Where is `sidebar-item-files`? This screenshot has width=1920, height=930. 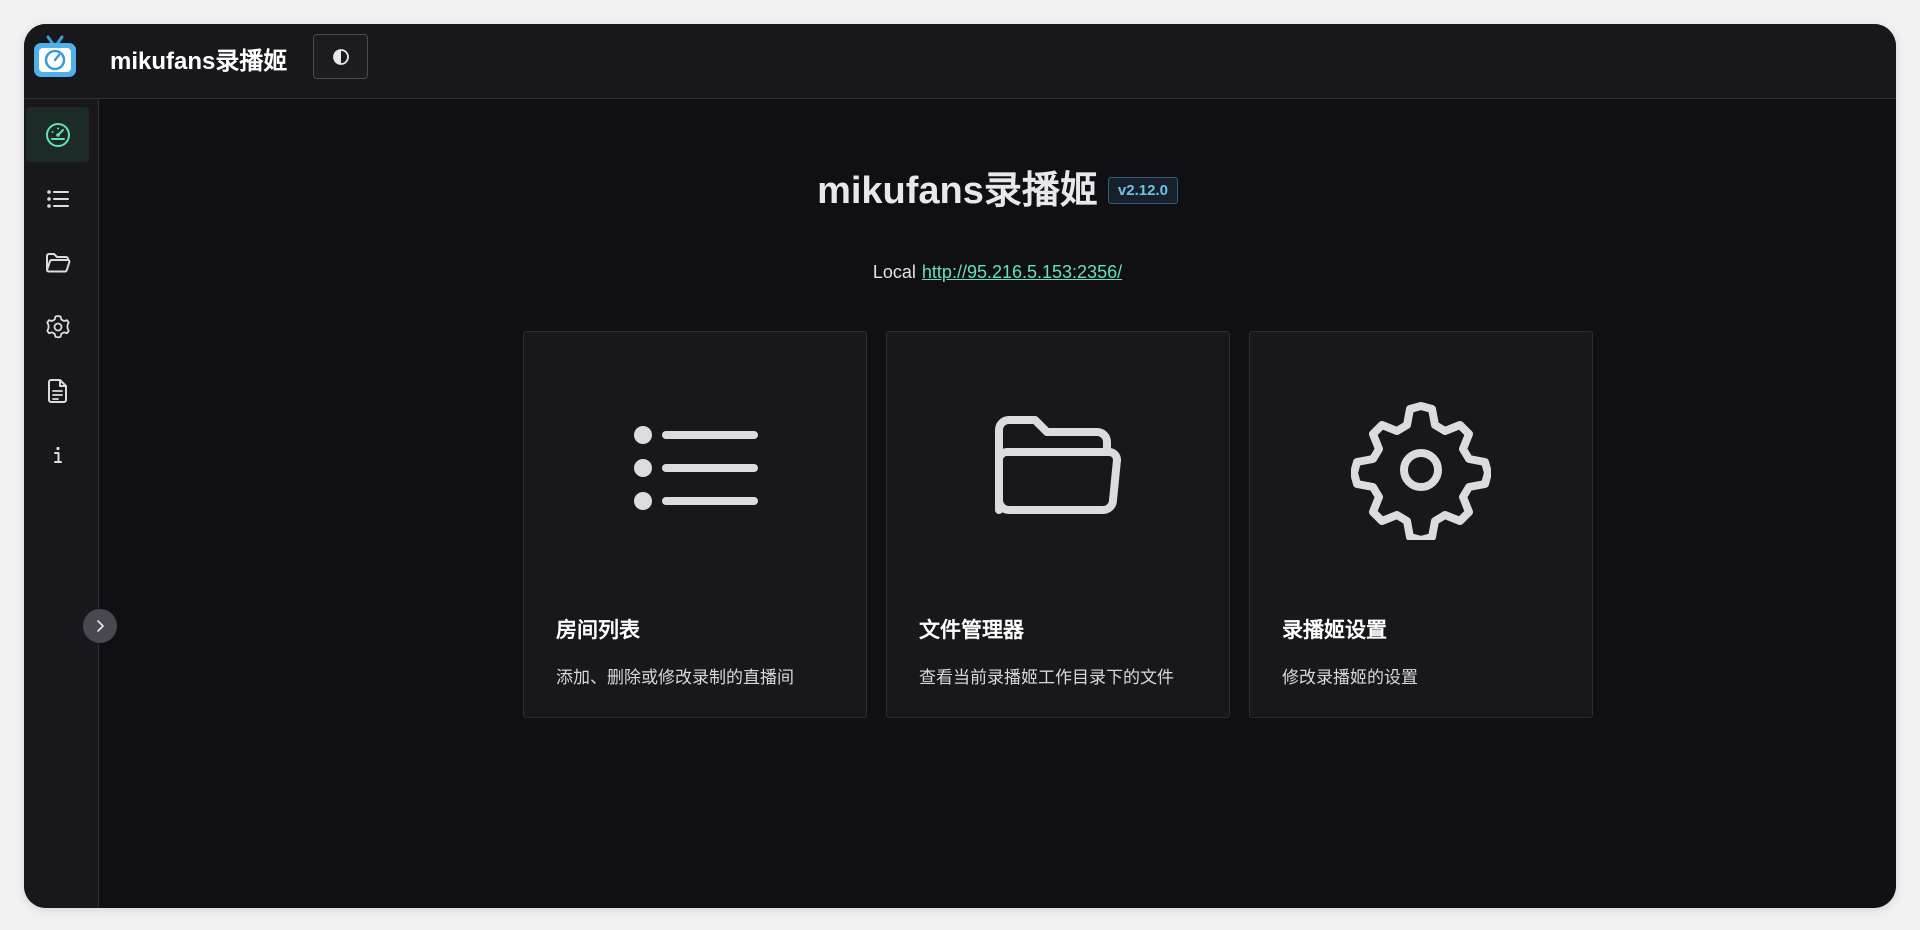
sidebar-item-files is located at coordinates (57, 262).